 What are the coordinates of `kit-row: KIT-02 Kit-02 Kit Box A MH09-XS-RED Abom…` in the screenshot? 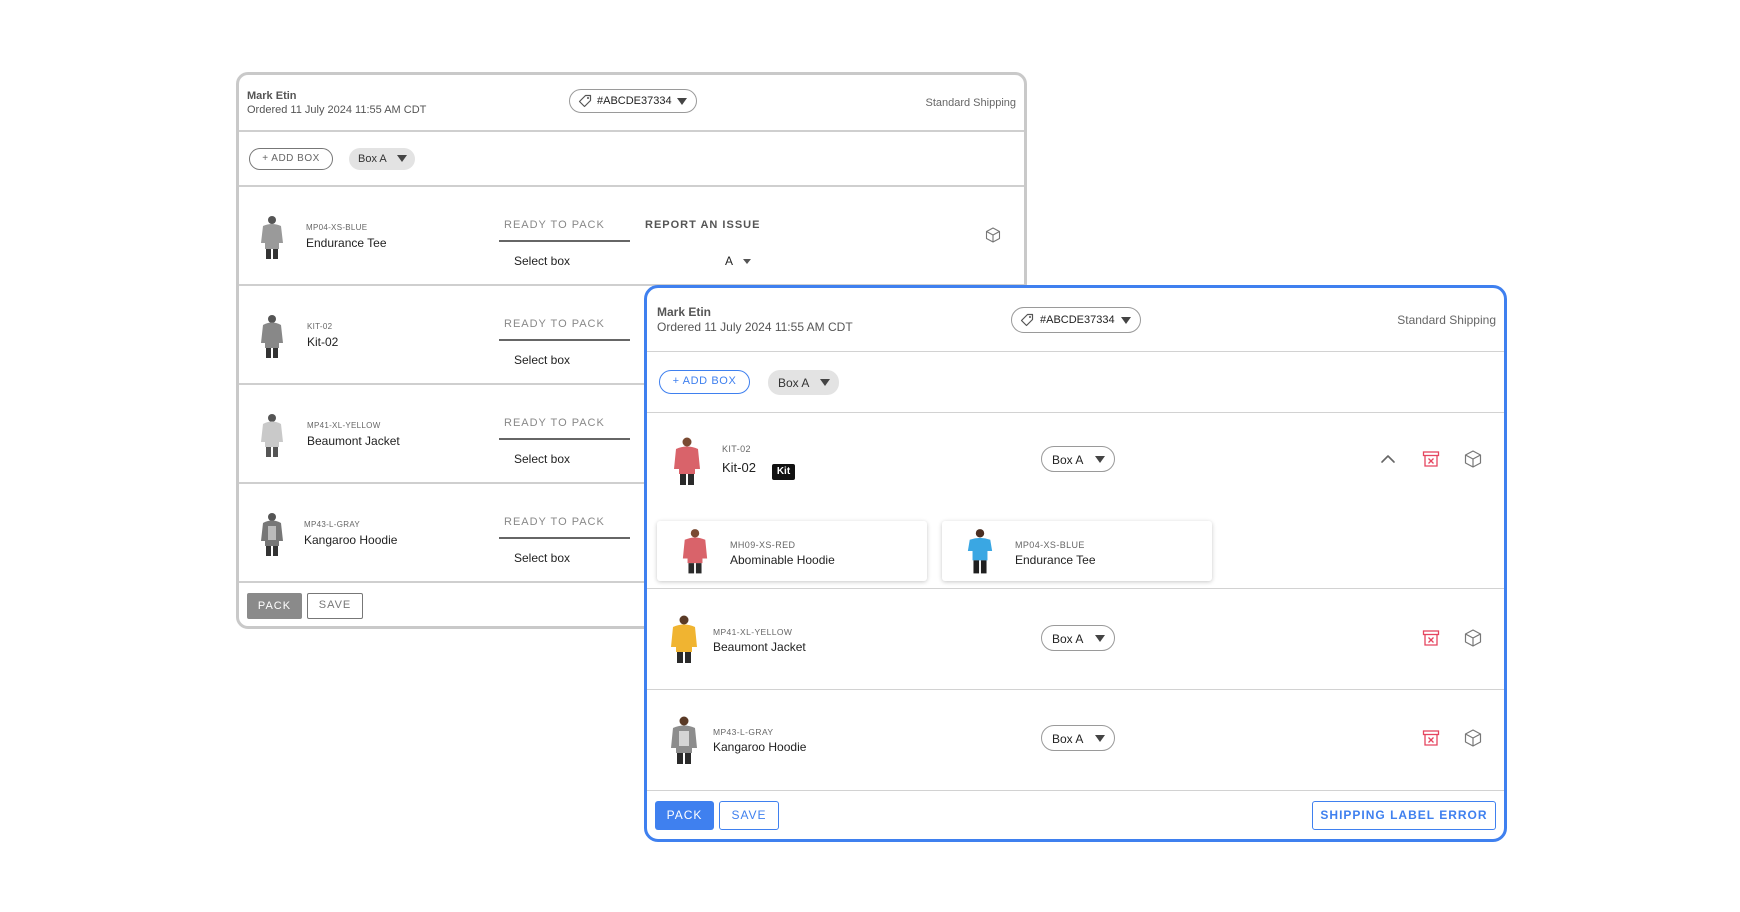 It's located at (1075, 501).